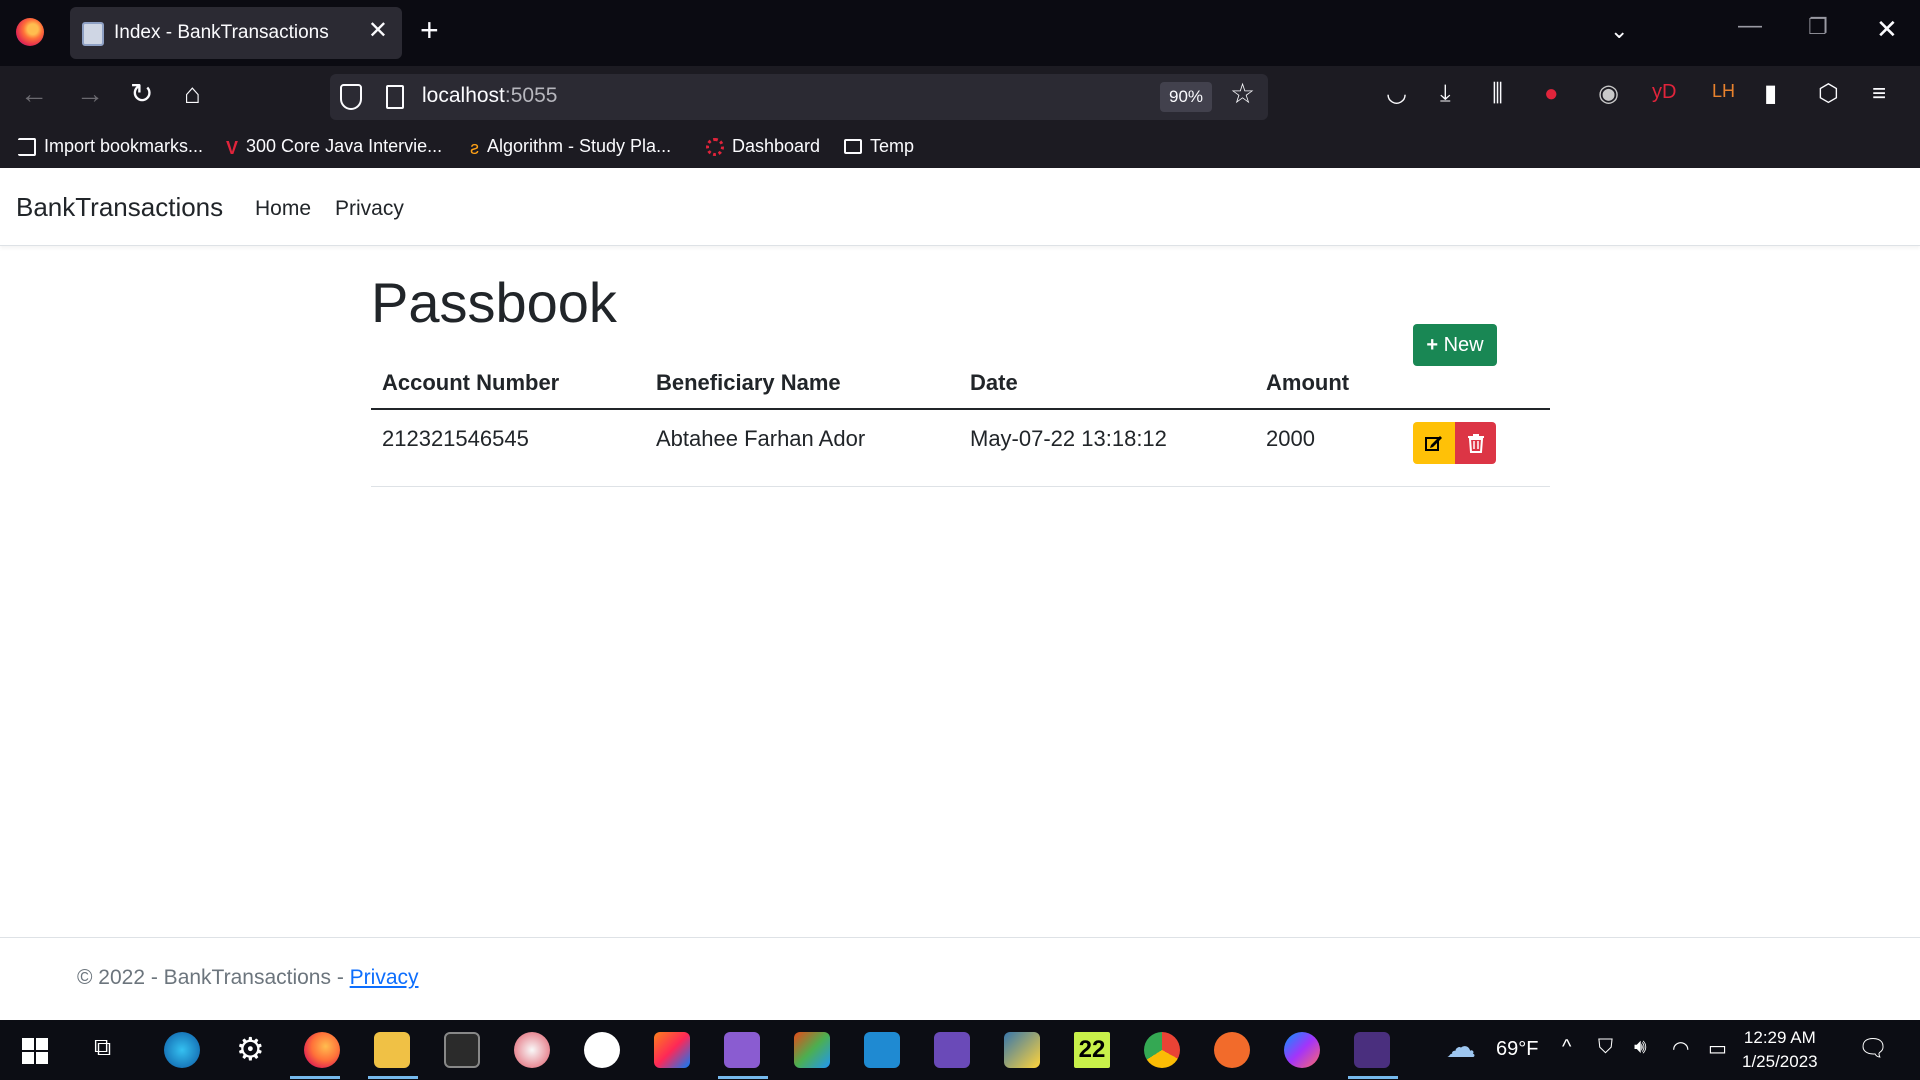 The image size is (1920, 1080). I want to click on chevron-down-icon: ⌄, so click(1619, 31).